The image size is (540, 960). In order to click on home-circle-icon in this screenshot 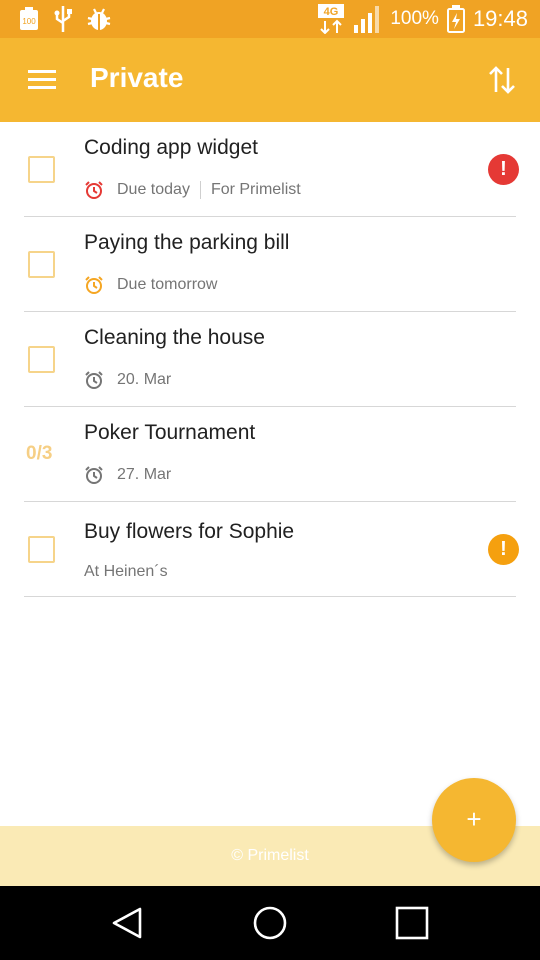, I will do `click(270, 923)`.